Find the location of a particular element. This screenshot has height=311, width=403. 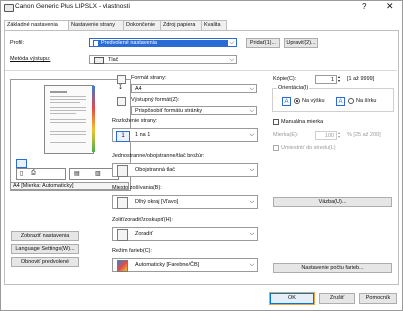

landscape-icon: A is located at coordinates (340, 101).